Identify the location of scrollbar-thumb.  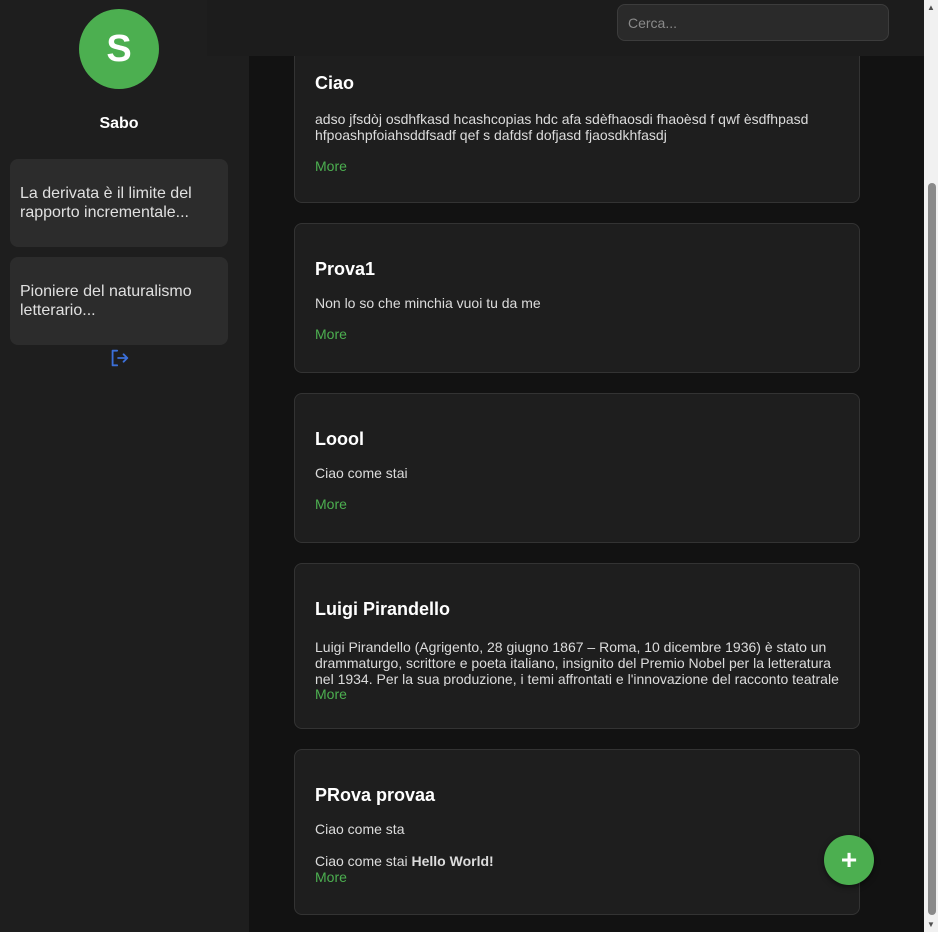
(932, 549).